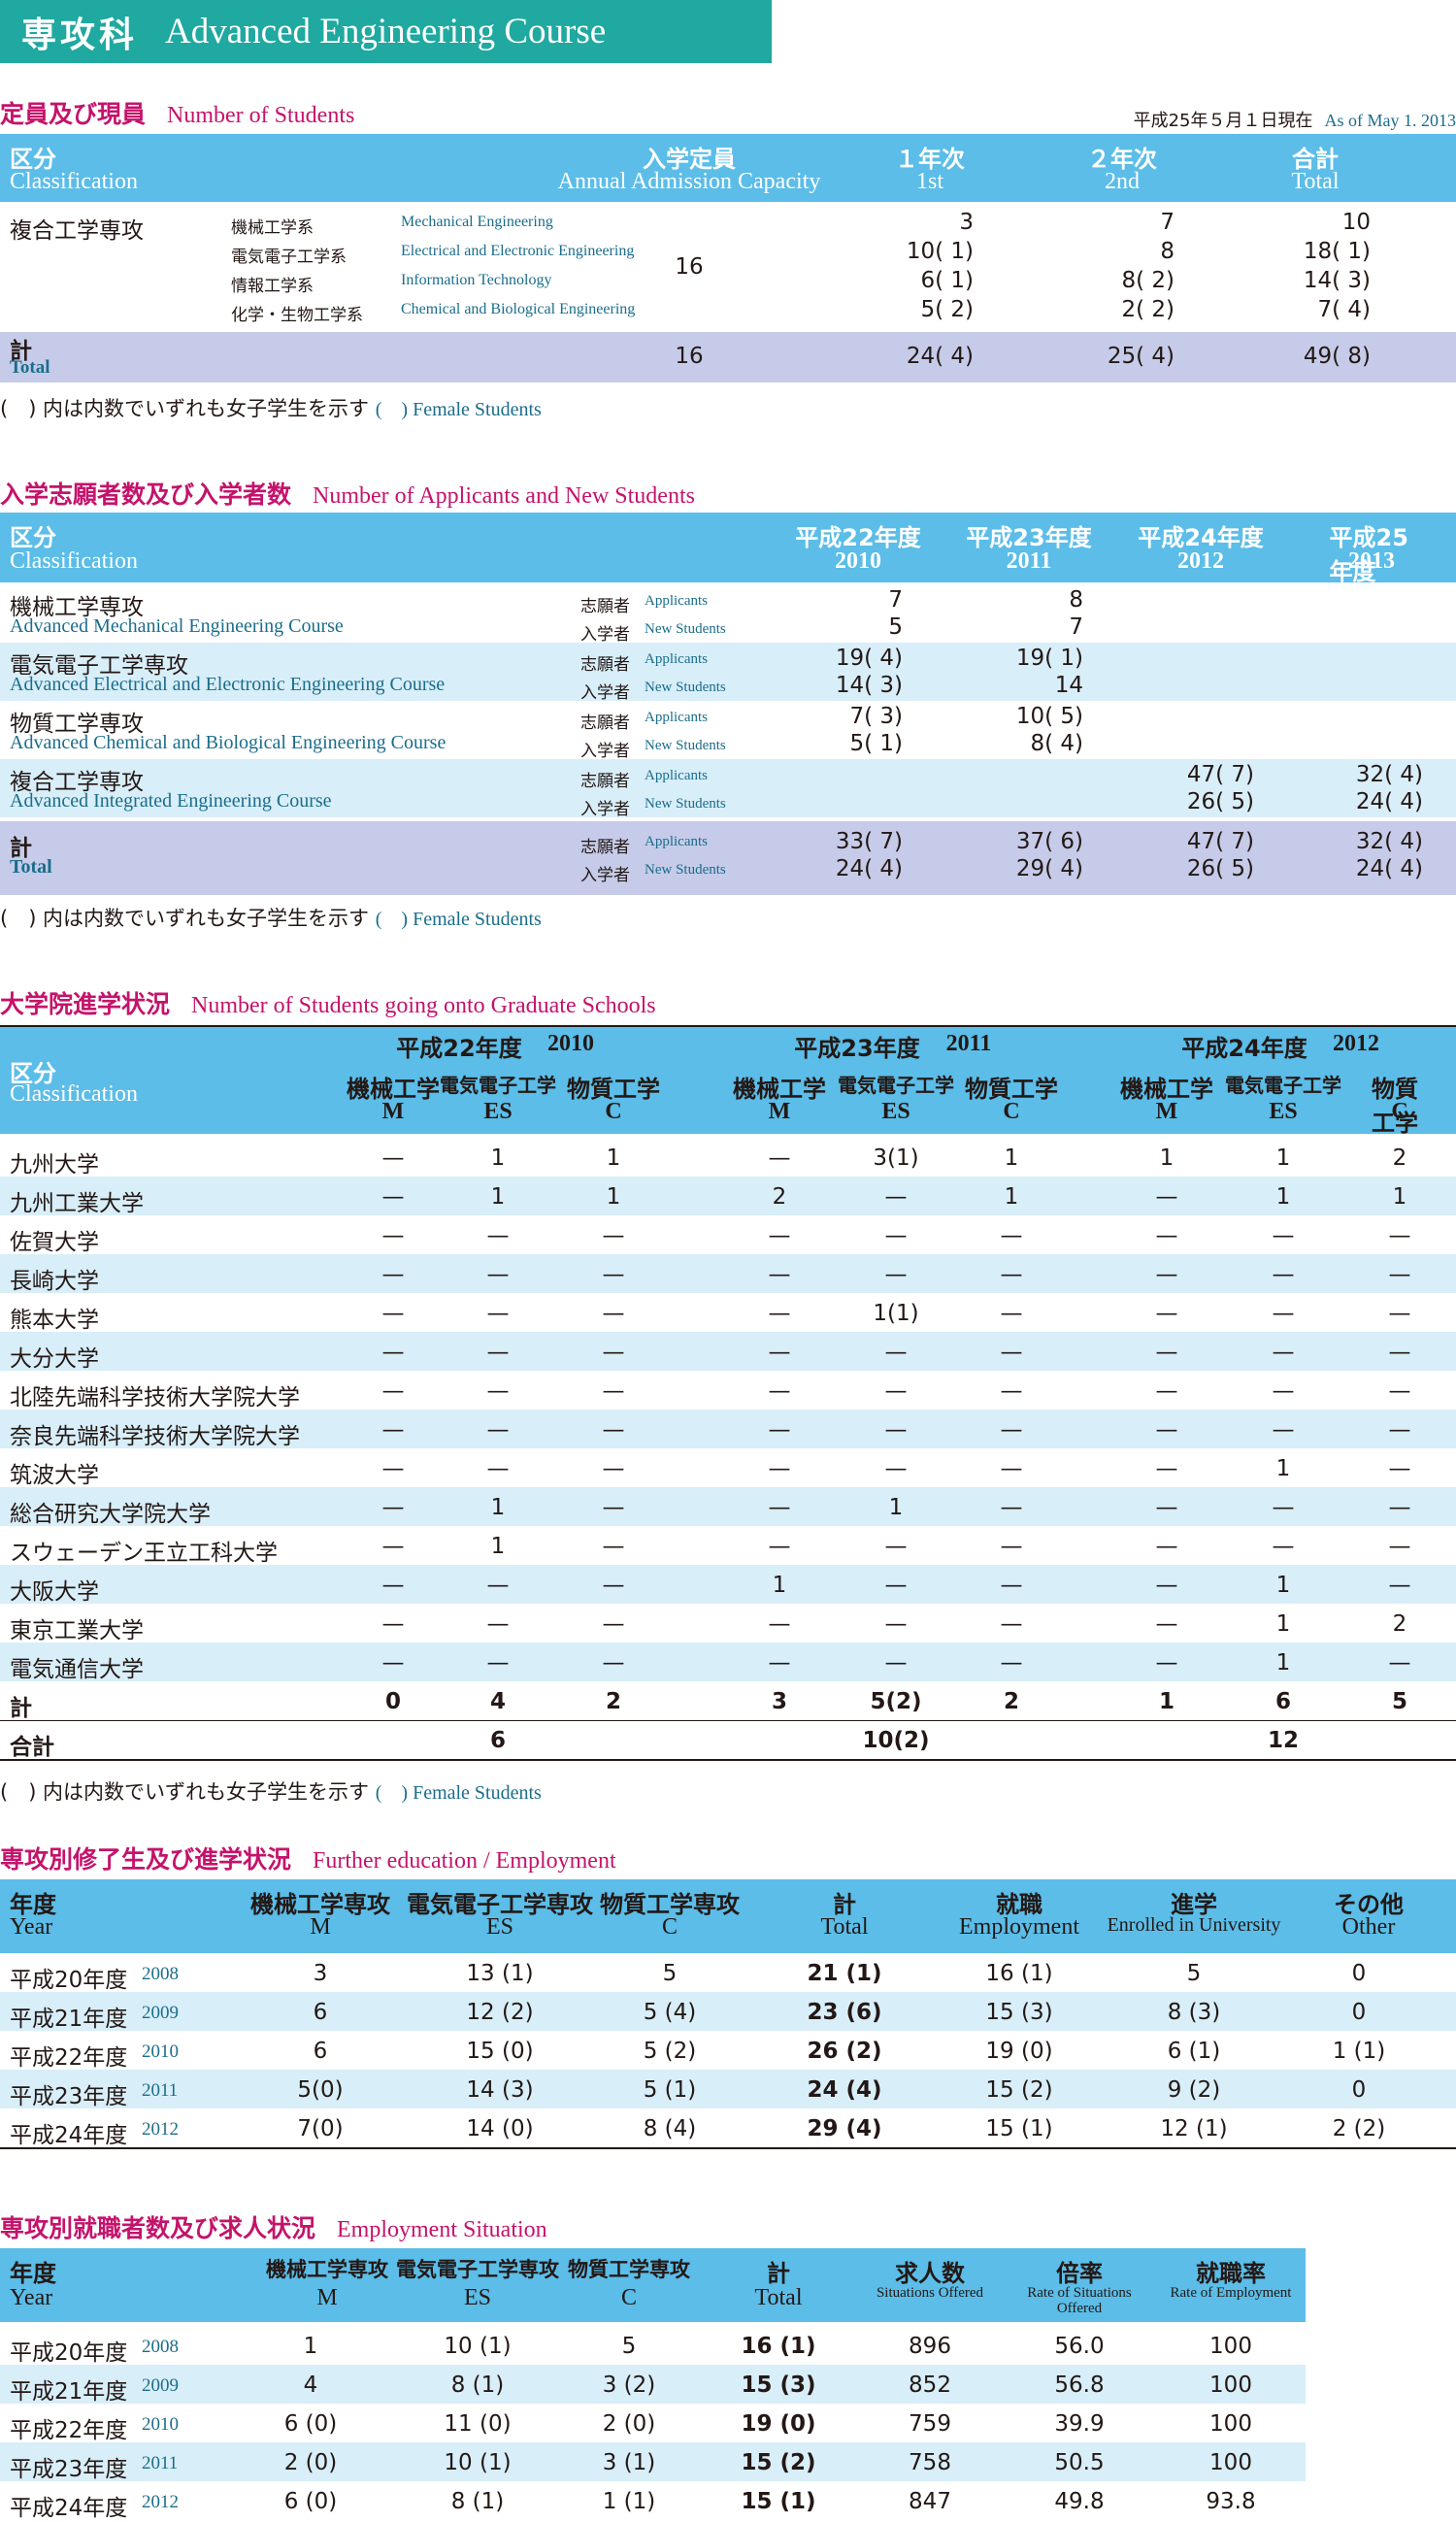  What do you see at coordinates (605, 606) in the screenshot?
I see `applicants-label: 志願者` at bounding box center [605, 606].